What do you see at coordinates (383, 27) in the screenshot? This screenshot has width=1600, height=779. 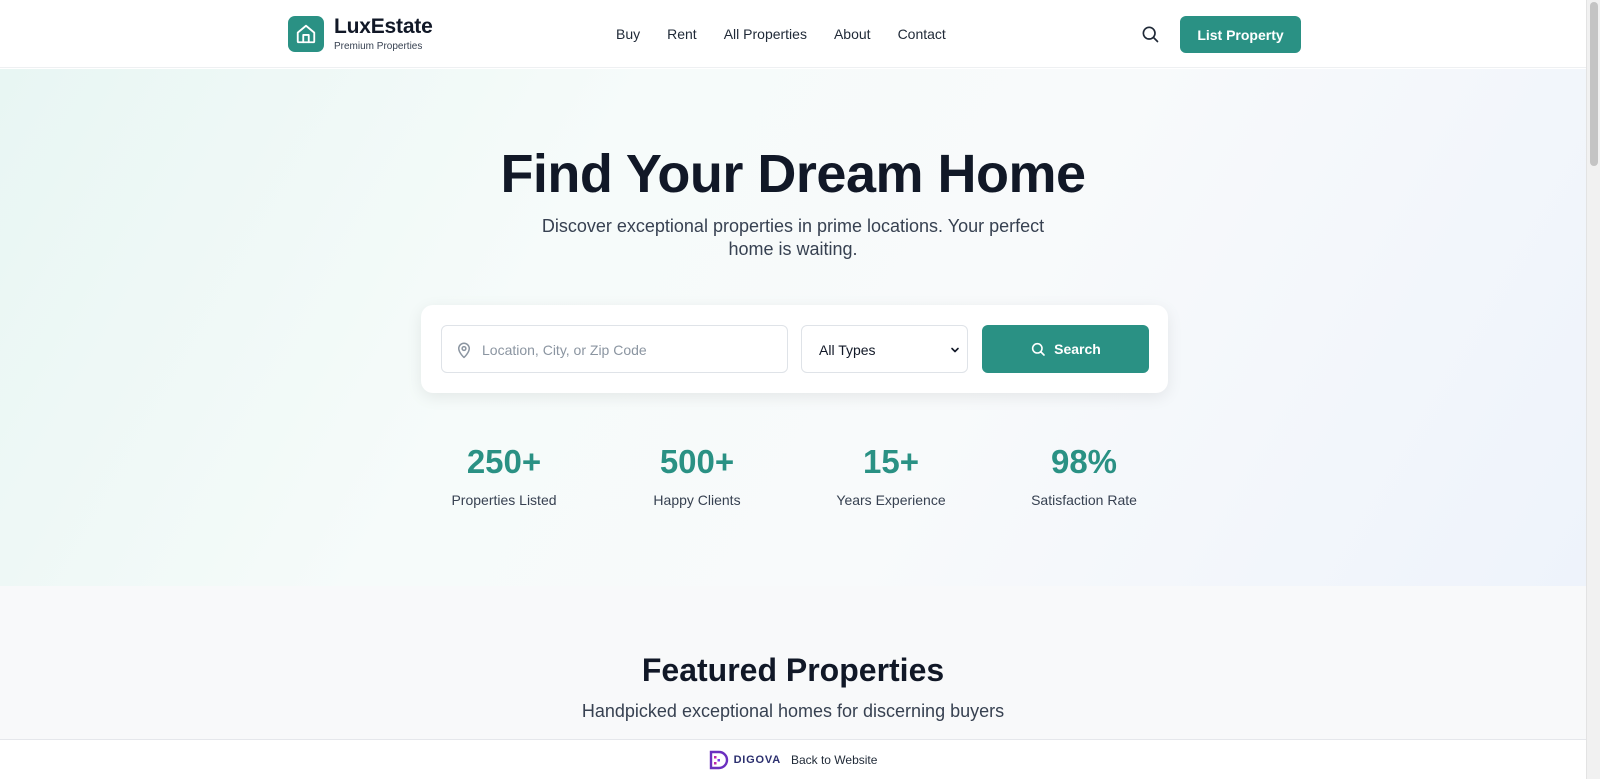 I see `brand-name: LuxEstate` at bounding box center [383, 27].